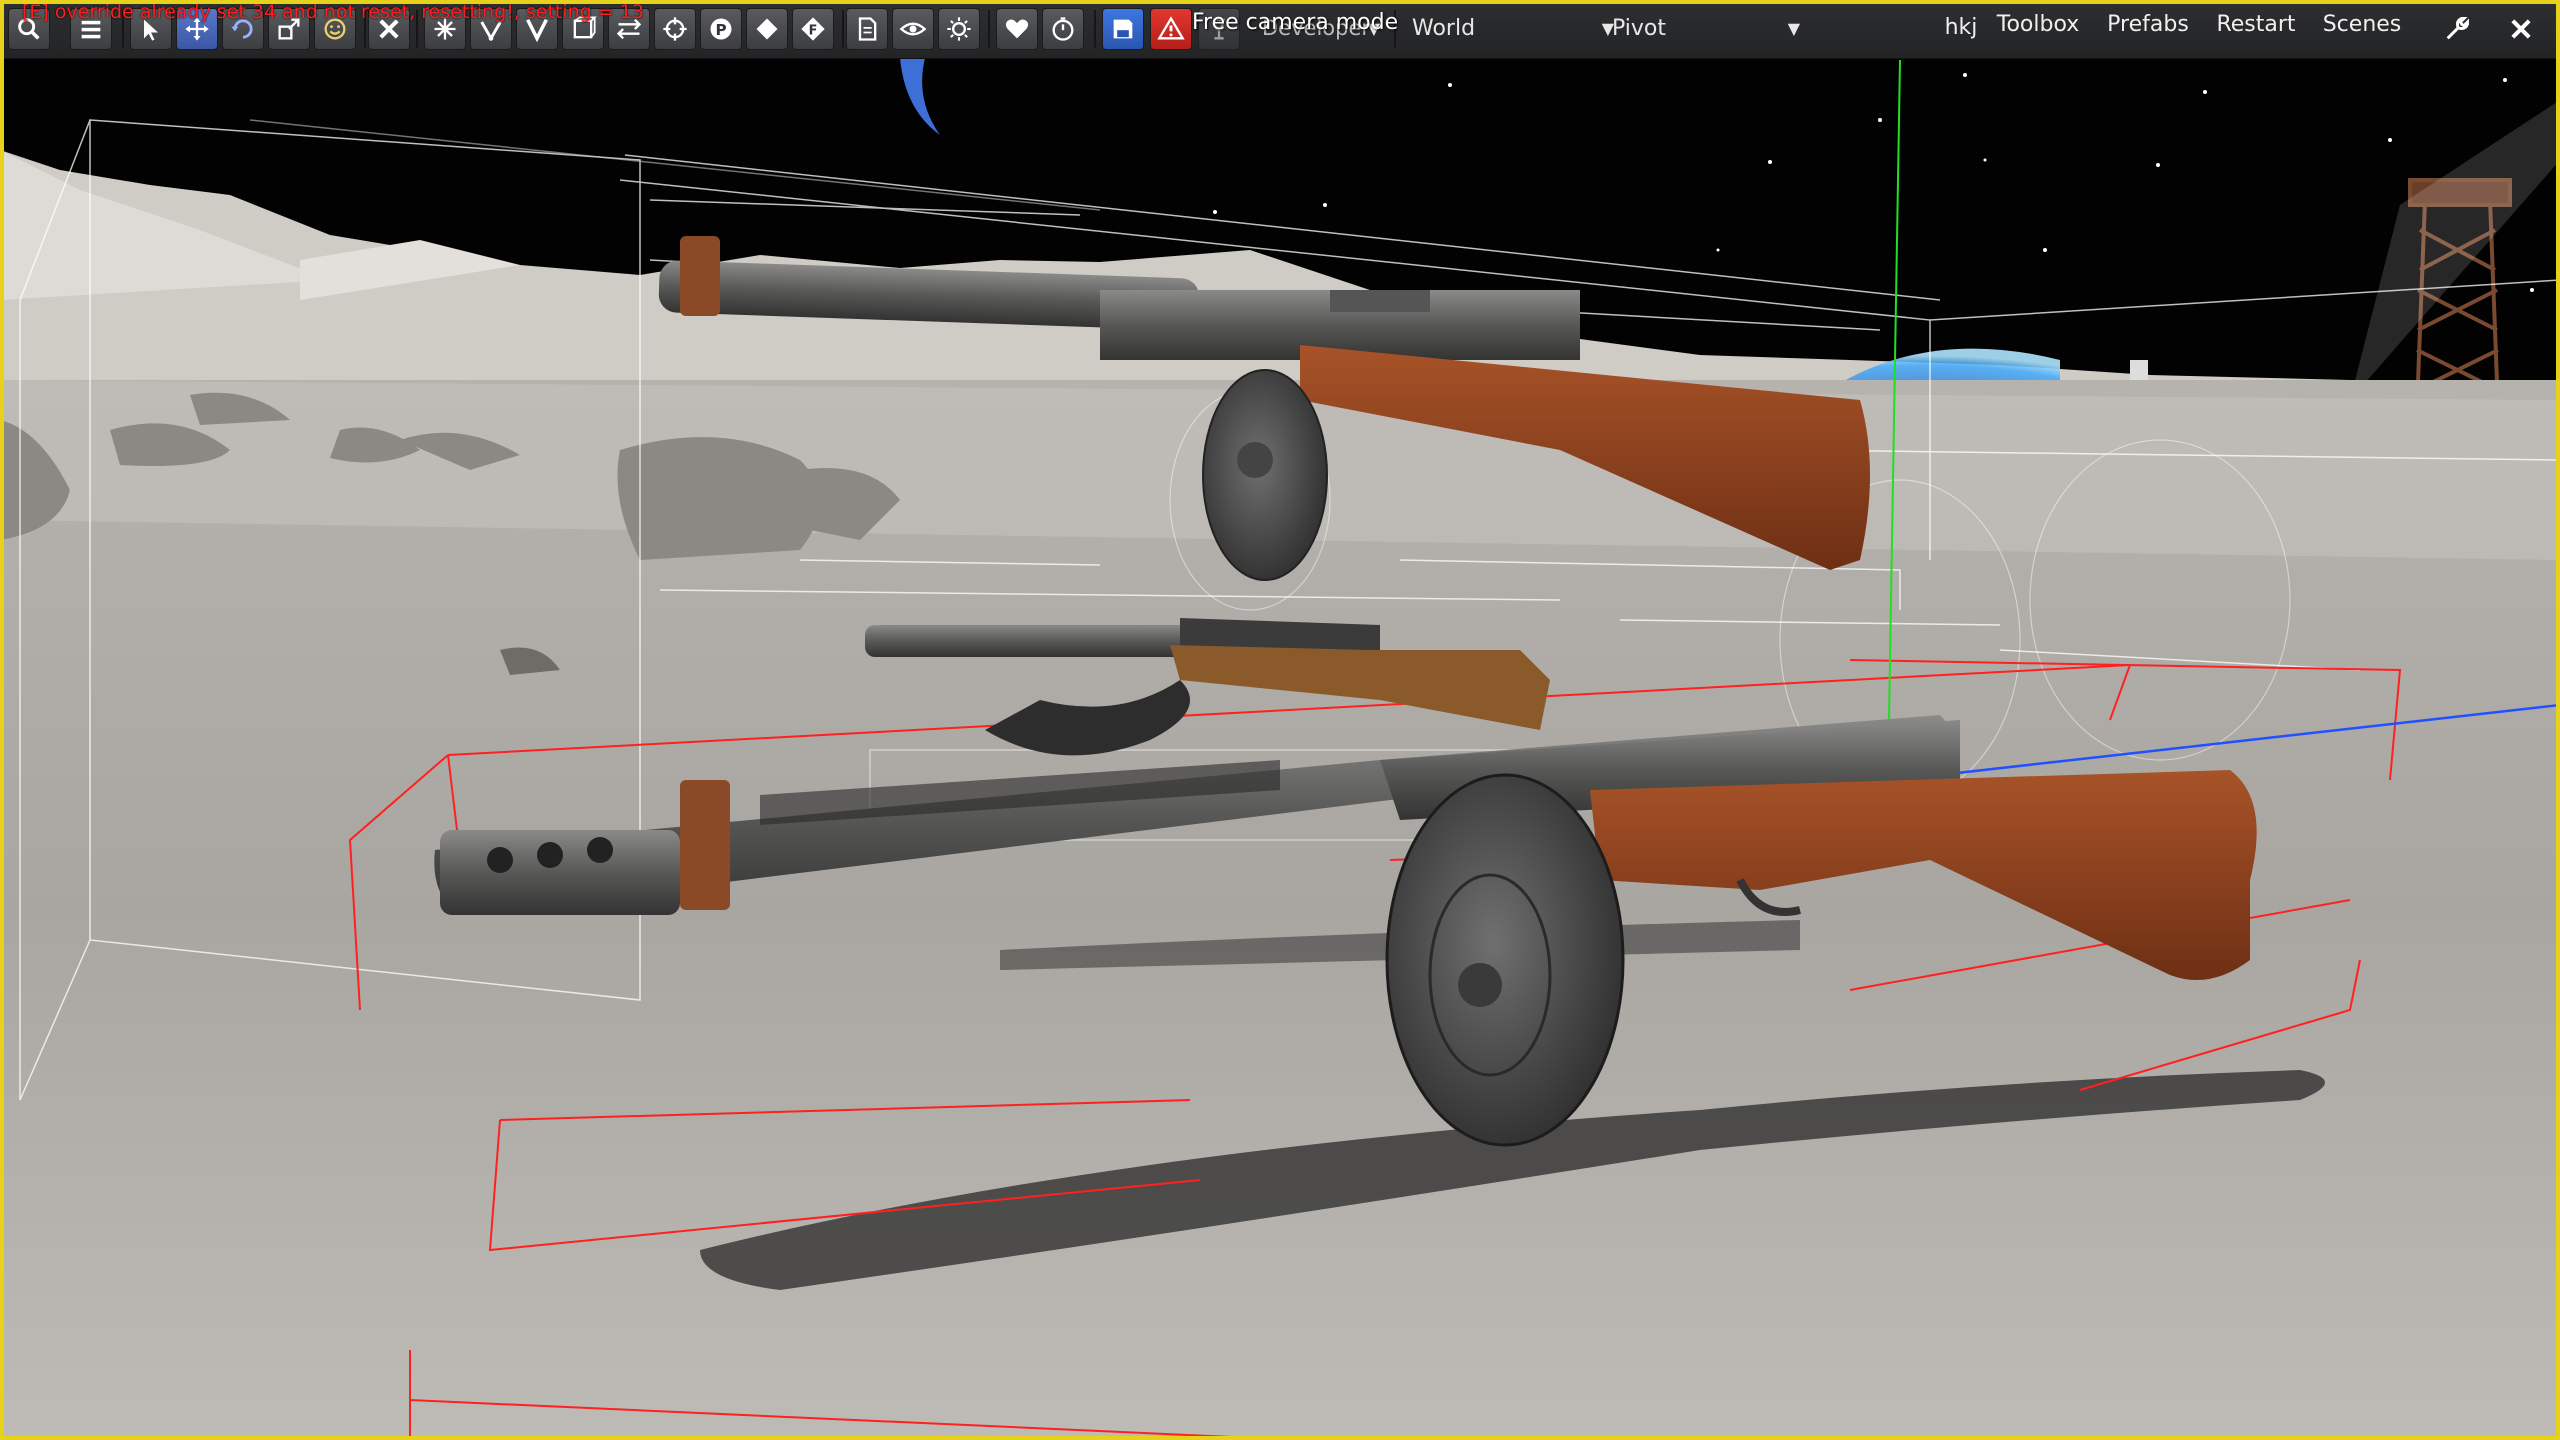  What do you see at coordinates (1639, 28) in the screenshot?
I see `pivot-dropdown-value: Pivot` at bounding box center [1639, 28].